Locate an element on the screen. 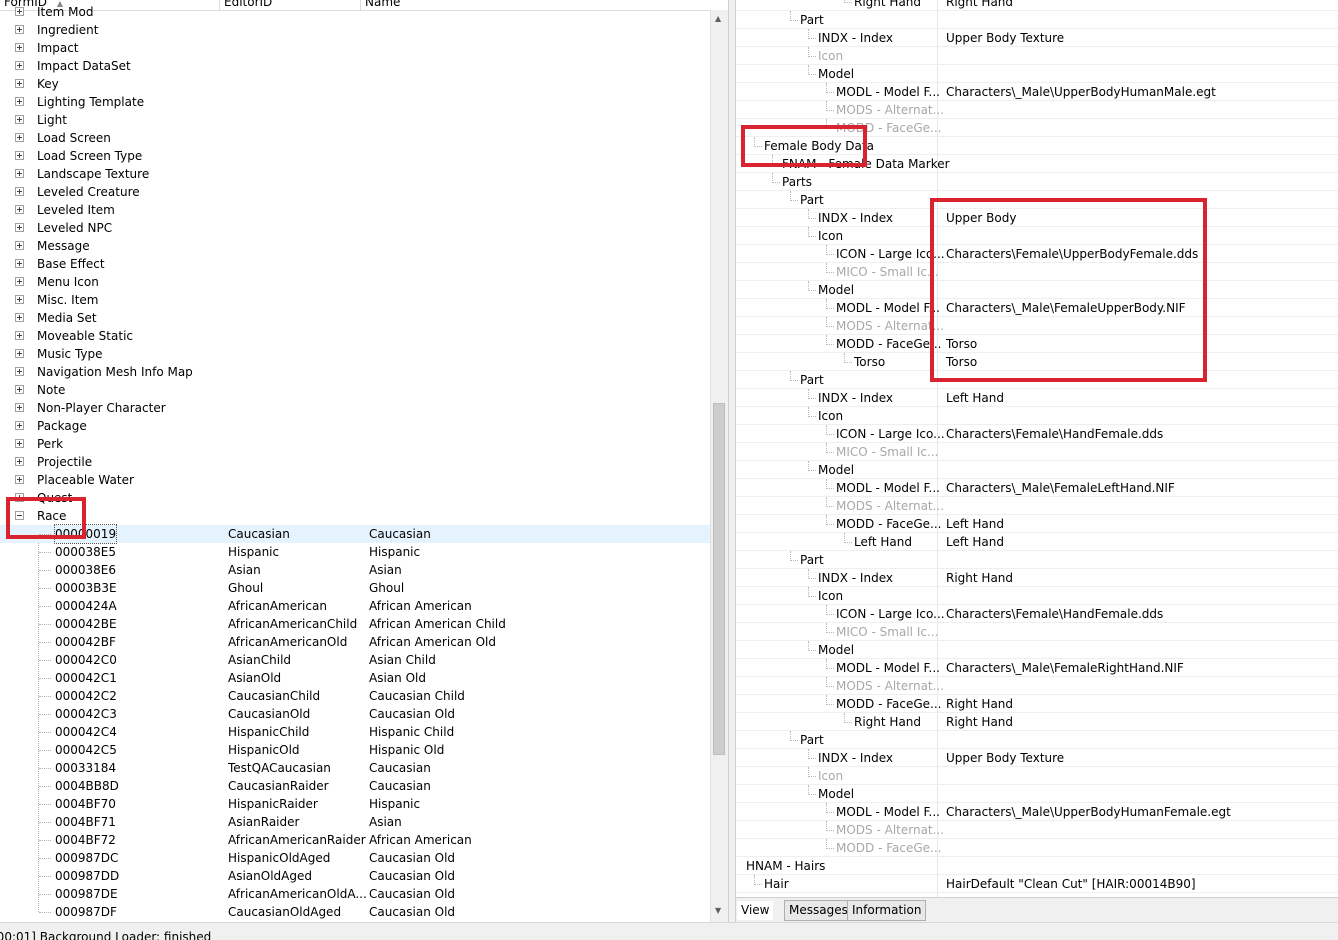  race-record-row: 000038E5 Hispanic Hispanic is located at coordinates (355, 552).